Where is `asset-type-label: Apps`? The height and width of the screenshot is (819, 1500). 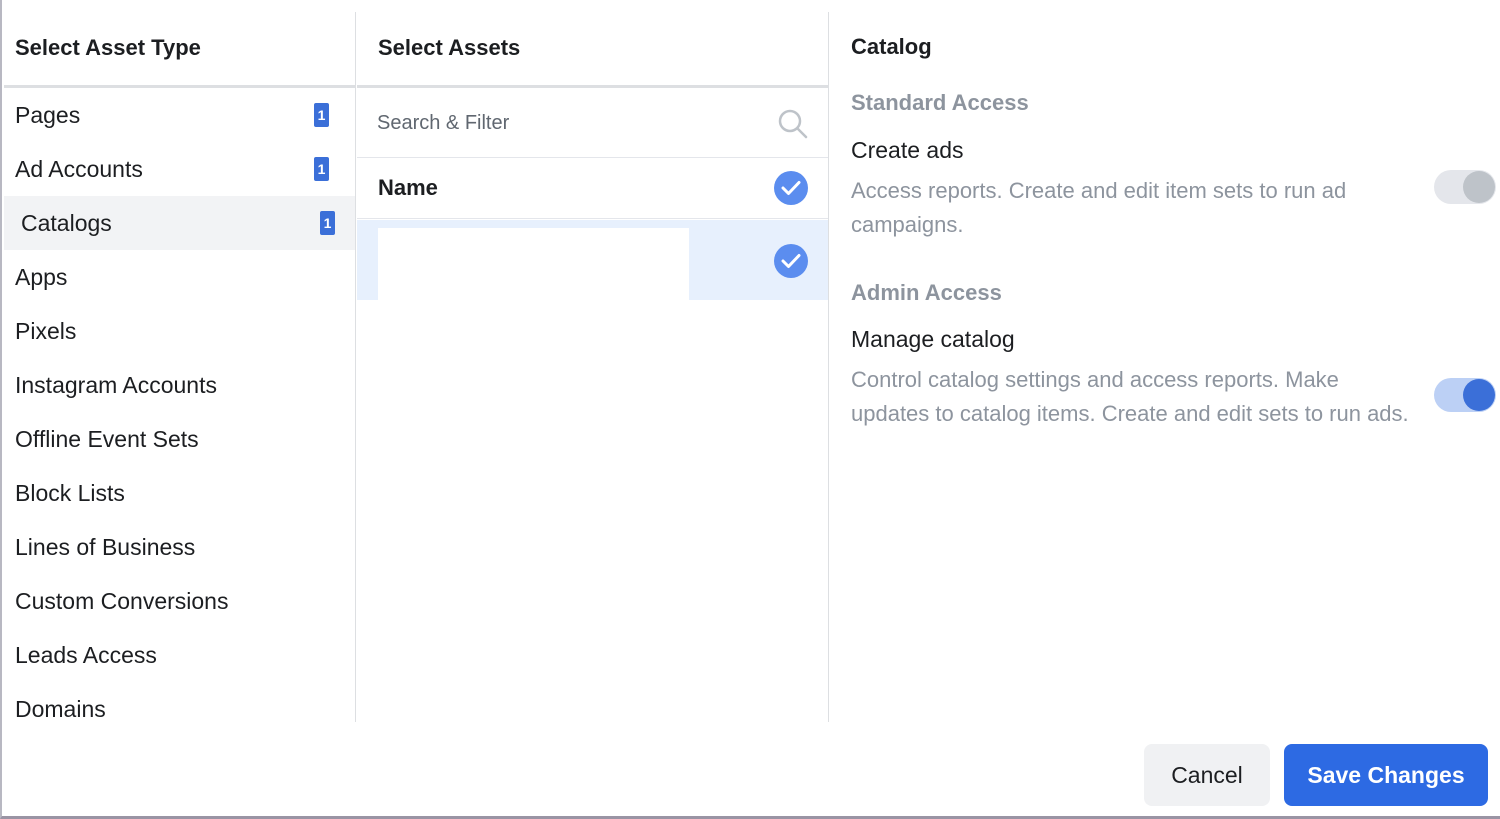
asset-type-label: Apps is located at coordinates (41, 277).